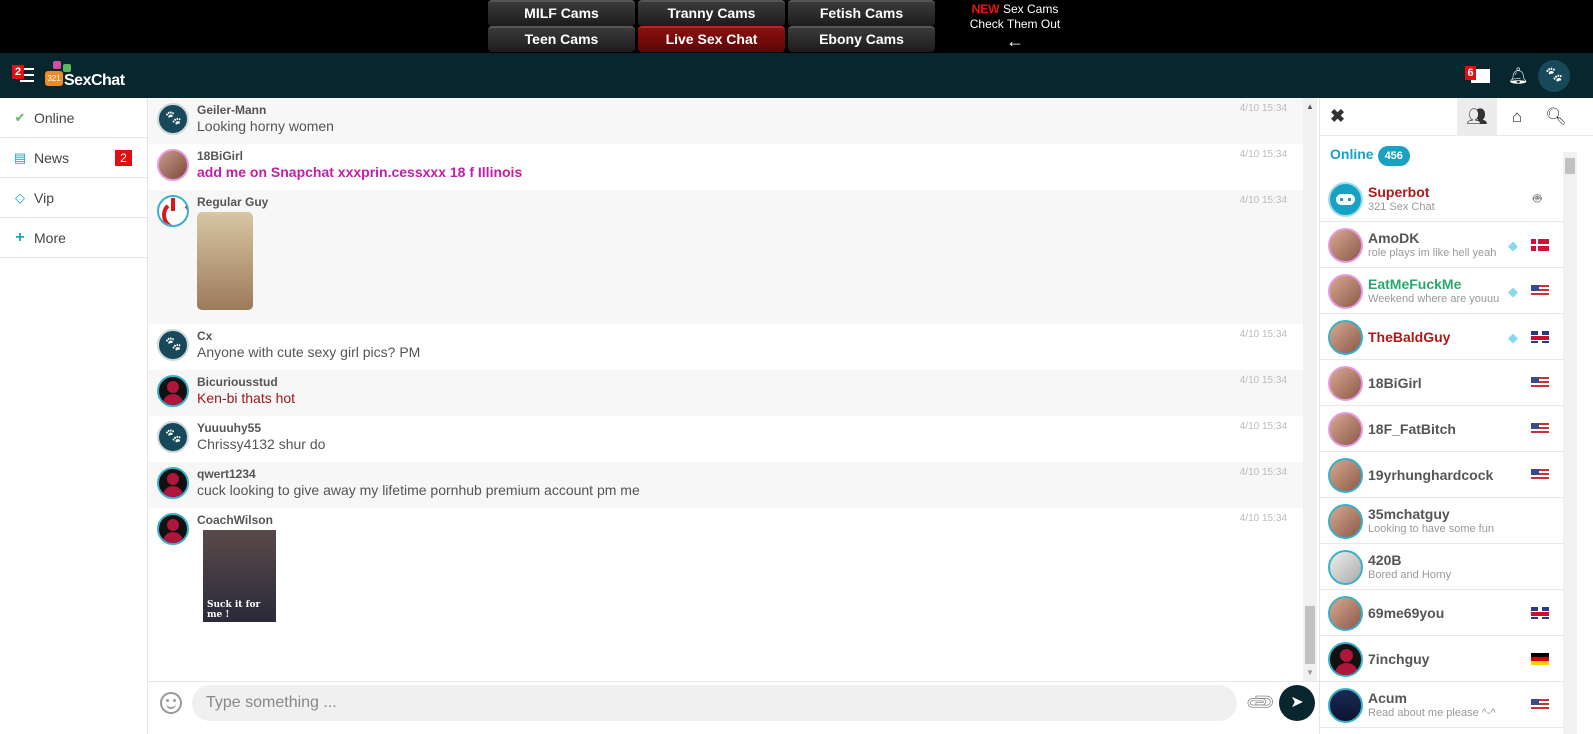 Image resolution: width=1593 pixels, height=734 pixels. Describe the element at coordinates (750, 474) in the screenshot. I see `message-username: qwert1234` at that location.